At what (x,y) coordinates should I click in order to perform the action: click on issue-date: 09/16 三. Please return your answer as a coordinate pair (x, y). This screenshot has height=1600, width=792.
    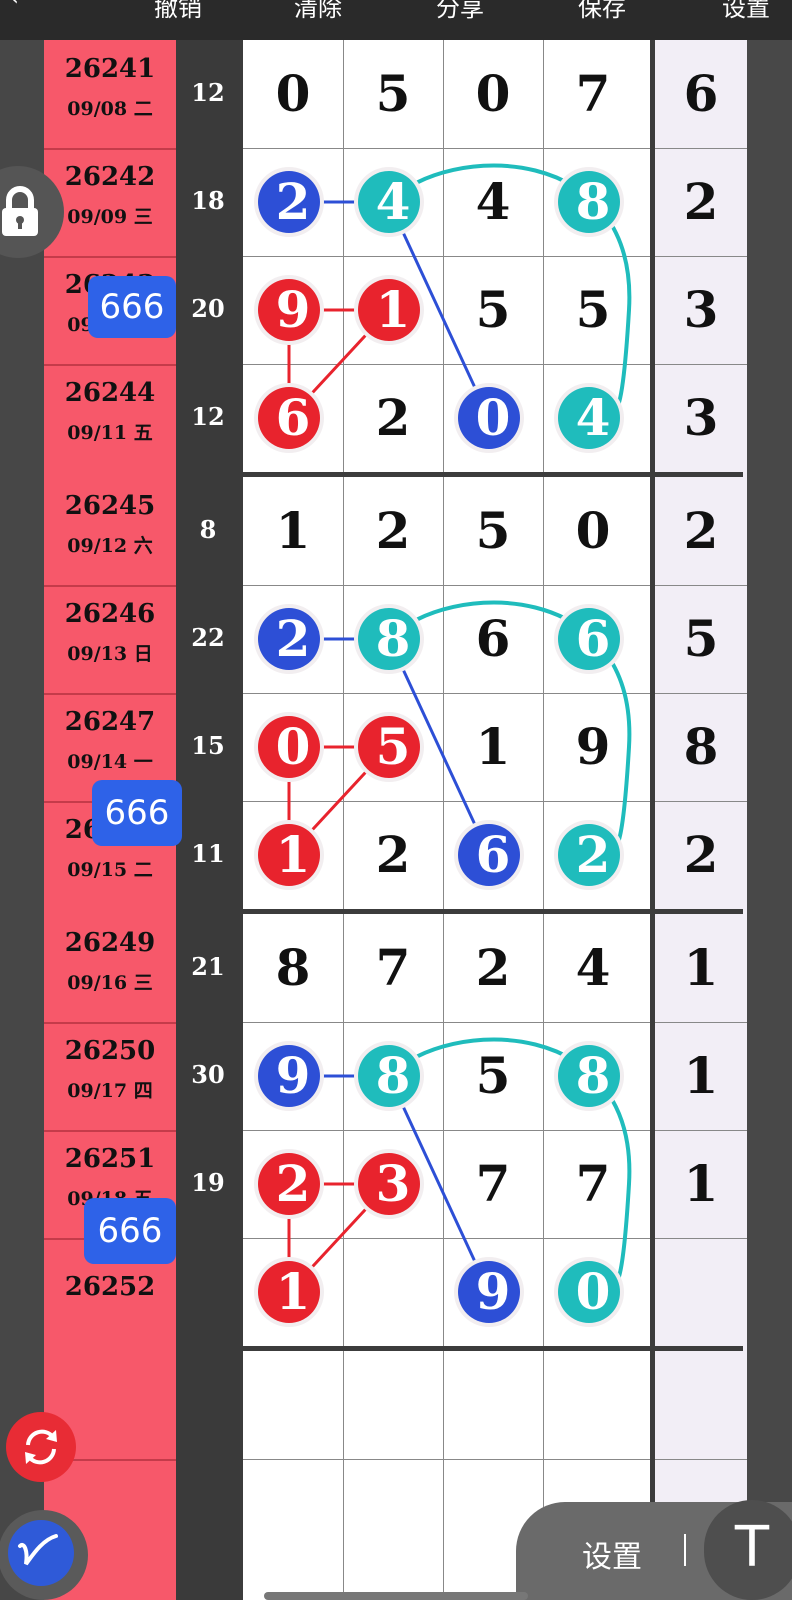
    Looking at the image, I should click on (110, 983).